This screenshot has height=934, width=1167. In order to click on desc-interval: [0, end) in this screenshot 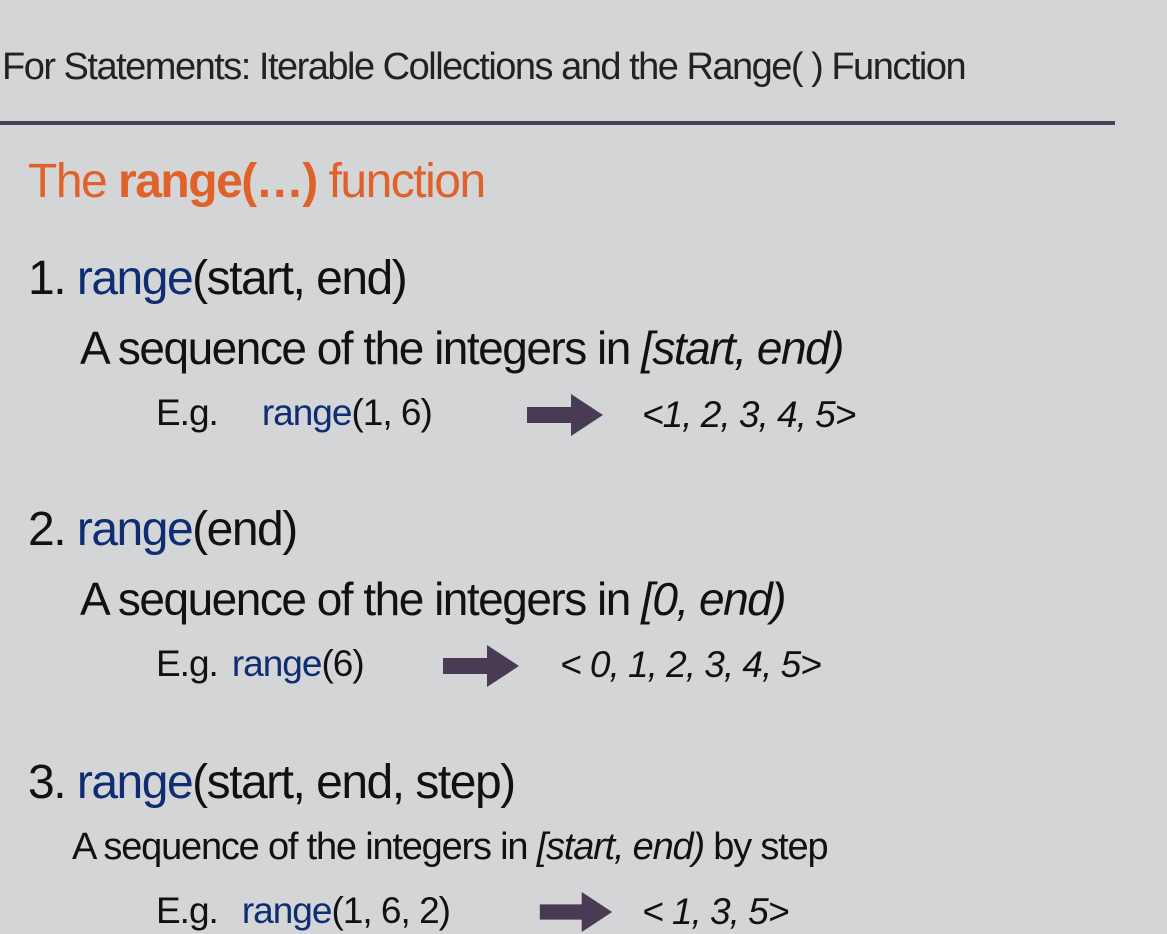, I will do `click(714, 599)`.